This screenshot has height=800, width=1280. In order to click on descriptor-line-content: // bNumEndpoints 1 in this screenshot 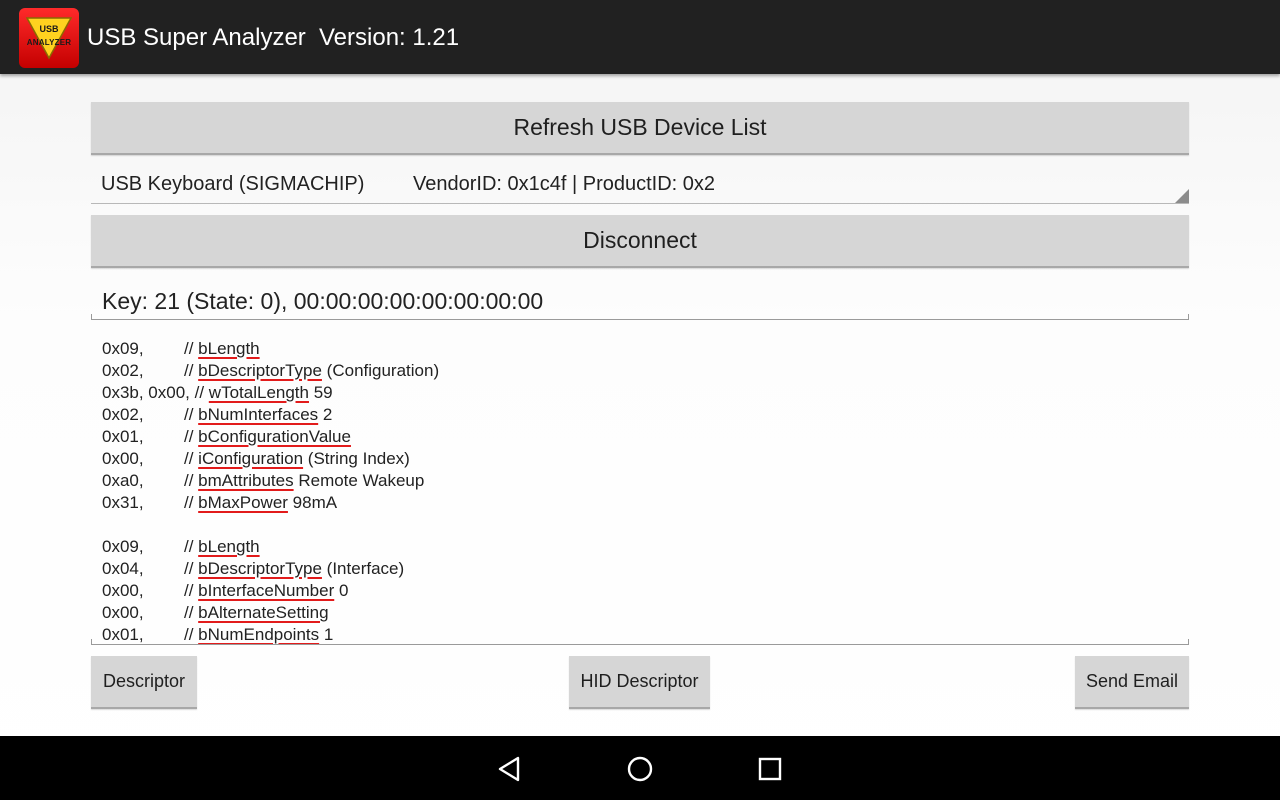, I will do `click(259, 634)`.